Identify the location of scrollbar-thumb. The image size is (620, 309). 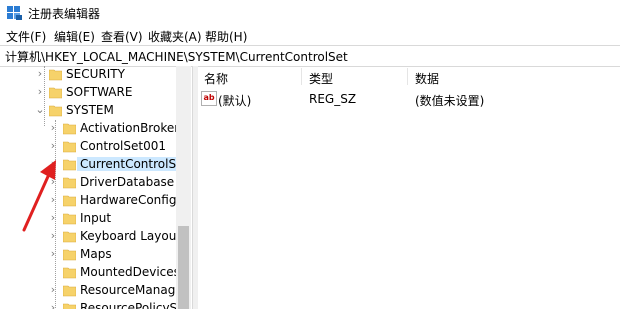
(183, 267).